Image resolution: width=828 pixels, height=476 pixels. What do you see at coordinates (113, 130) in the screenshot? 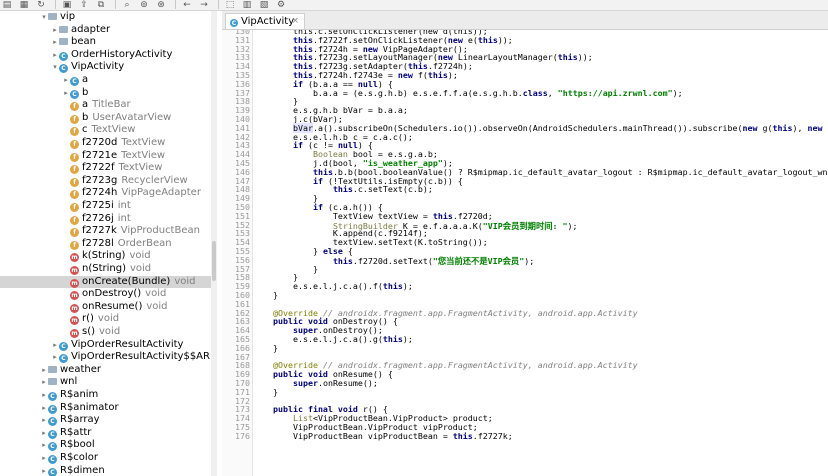
I see `tree-item-type: TextView` at bounding box center [113, 130].